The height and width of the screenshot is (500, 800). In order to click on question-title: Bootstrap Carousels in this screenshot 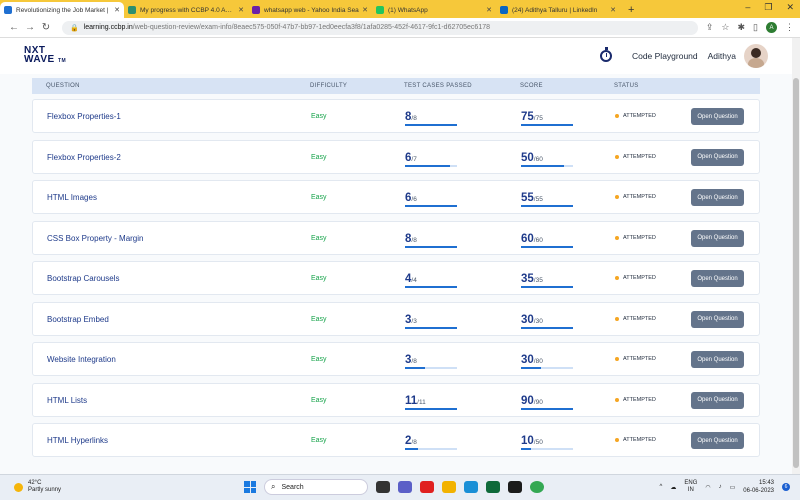, I will do `click(83, 278)`.